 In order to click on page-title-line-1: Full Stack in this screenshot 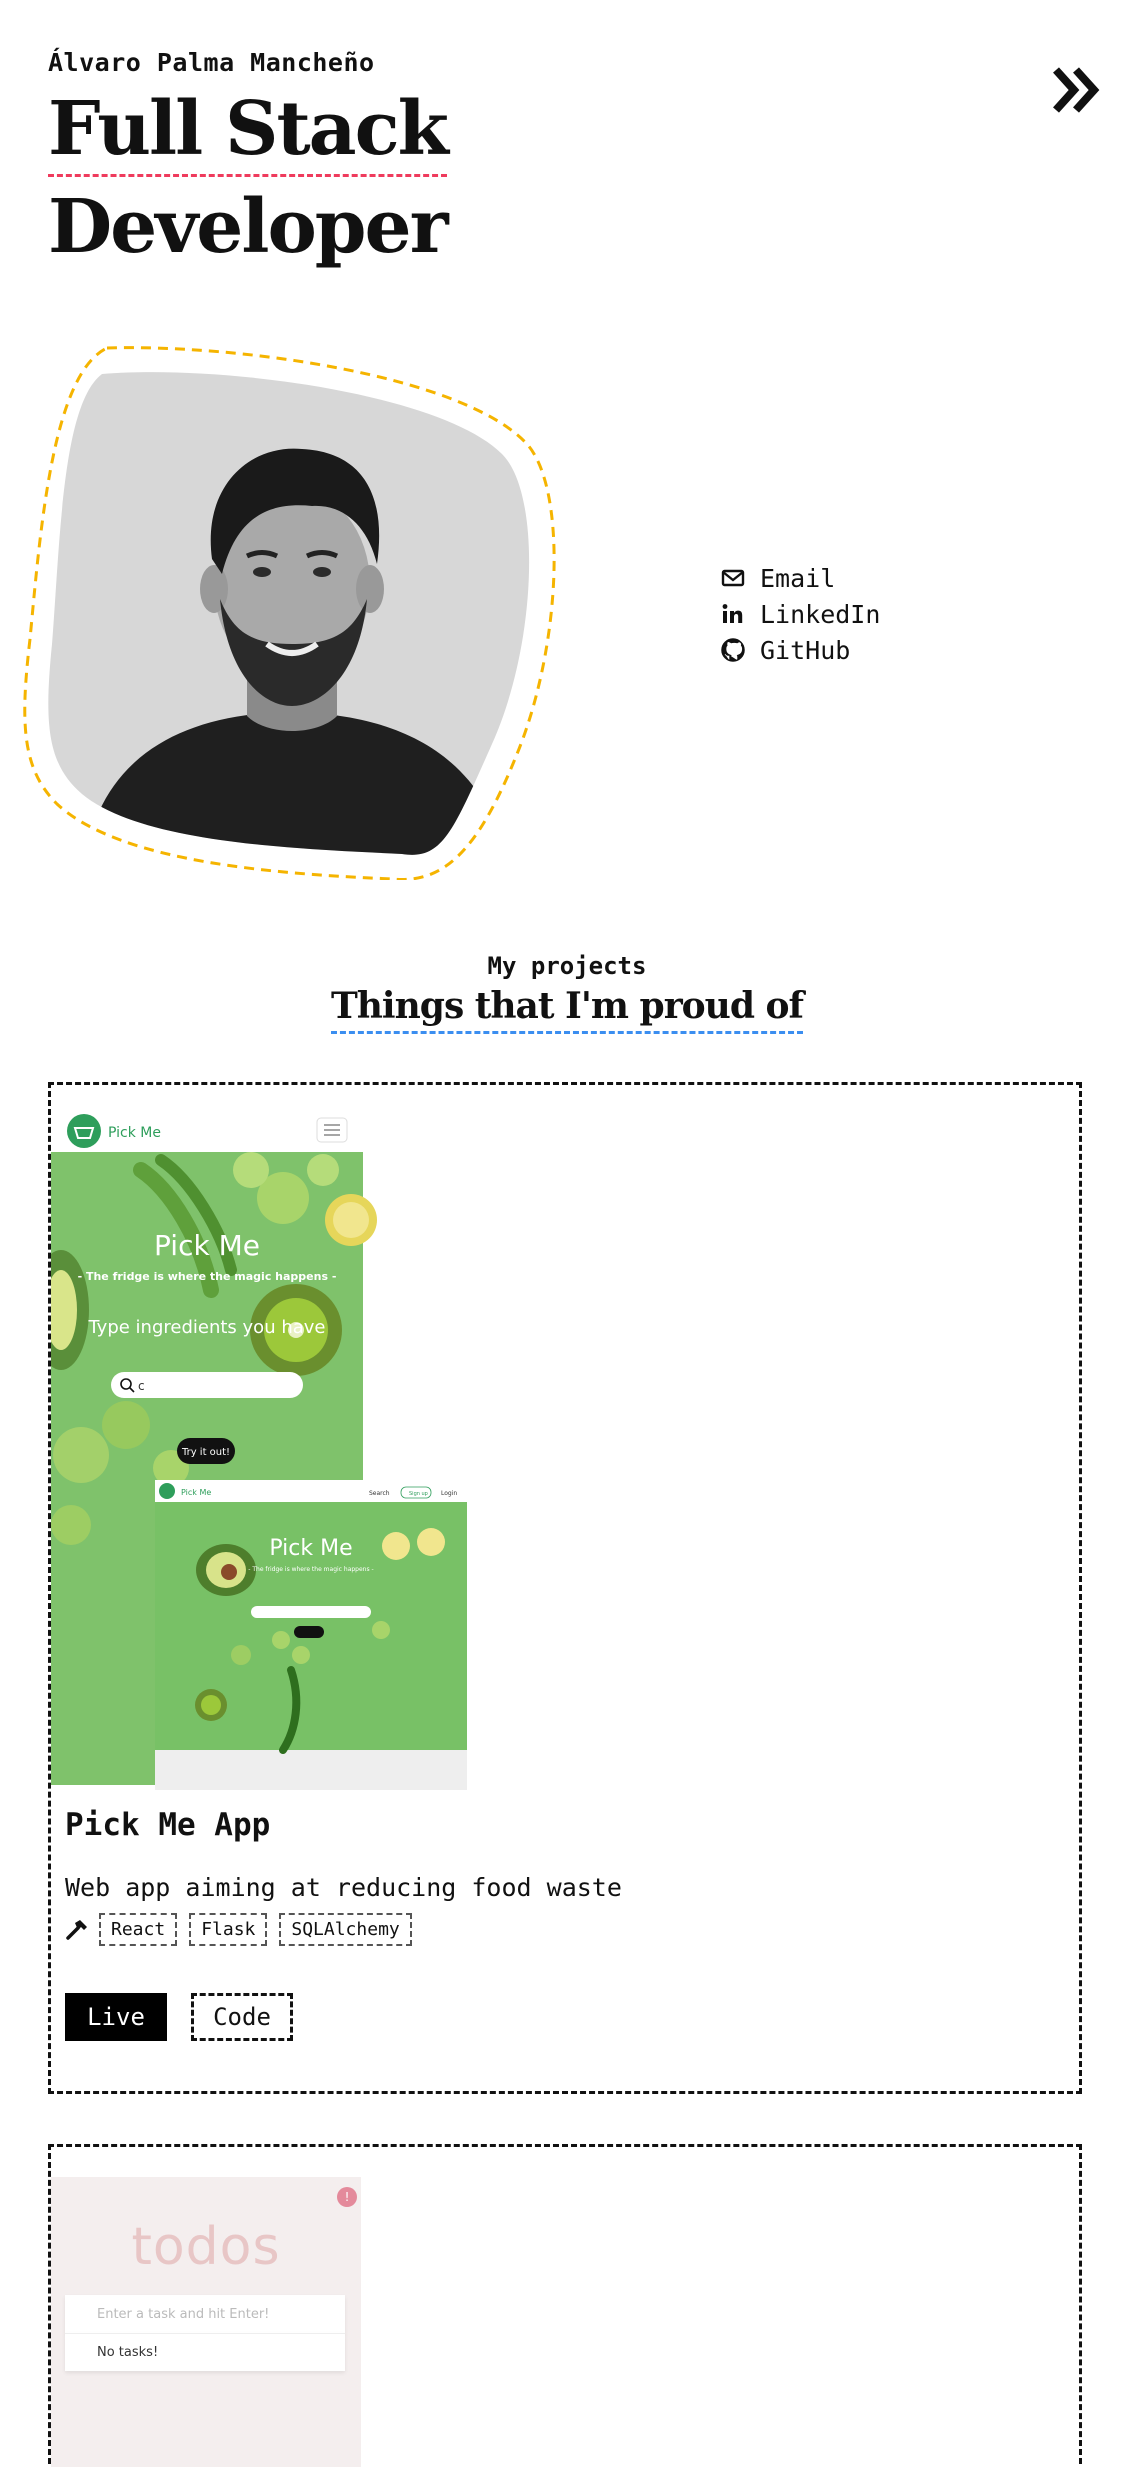, I will do `click(248, 134)`.